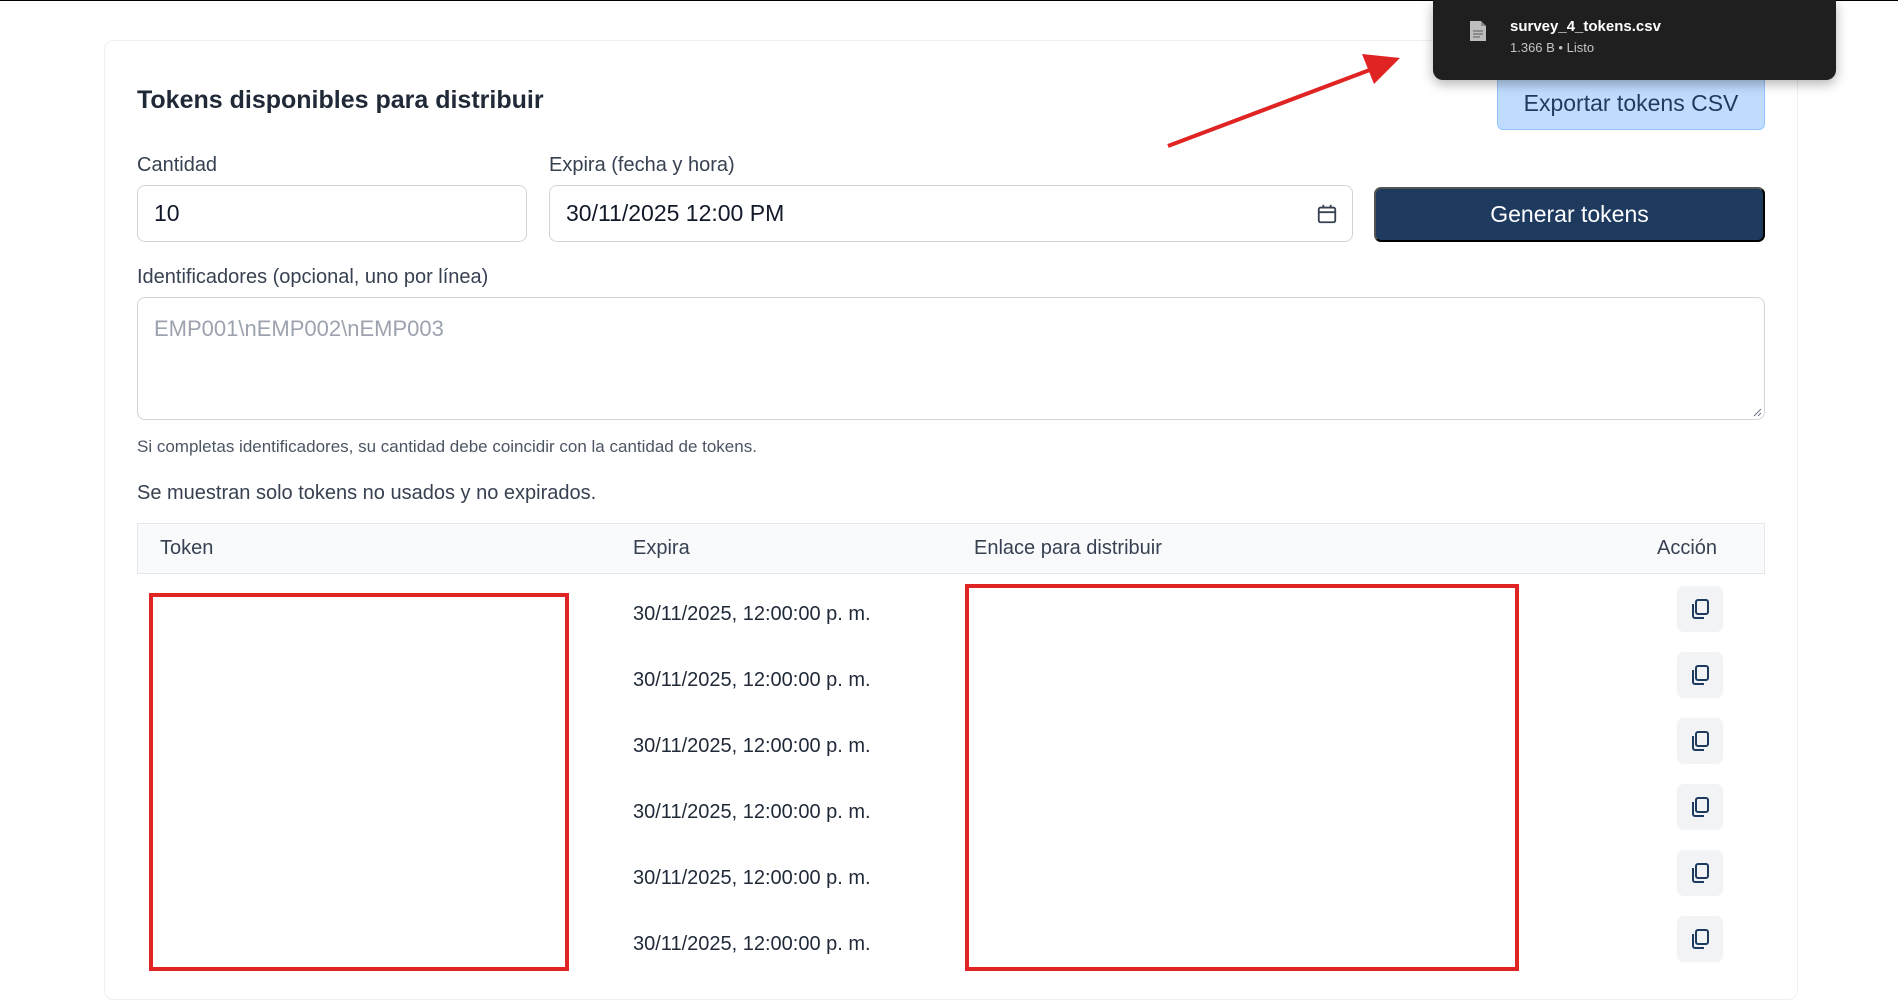 This screenshot has height=1000, width=1898. What do you see at coordinates (661, 548) in the screenshot?
I see `col-expira: Expira` at bounding box center [661, 548].